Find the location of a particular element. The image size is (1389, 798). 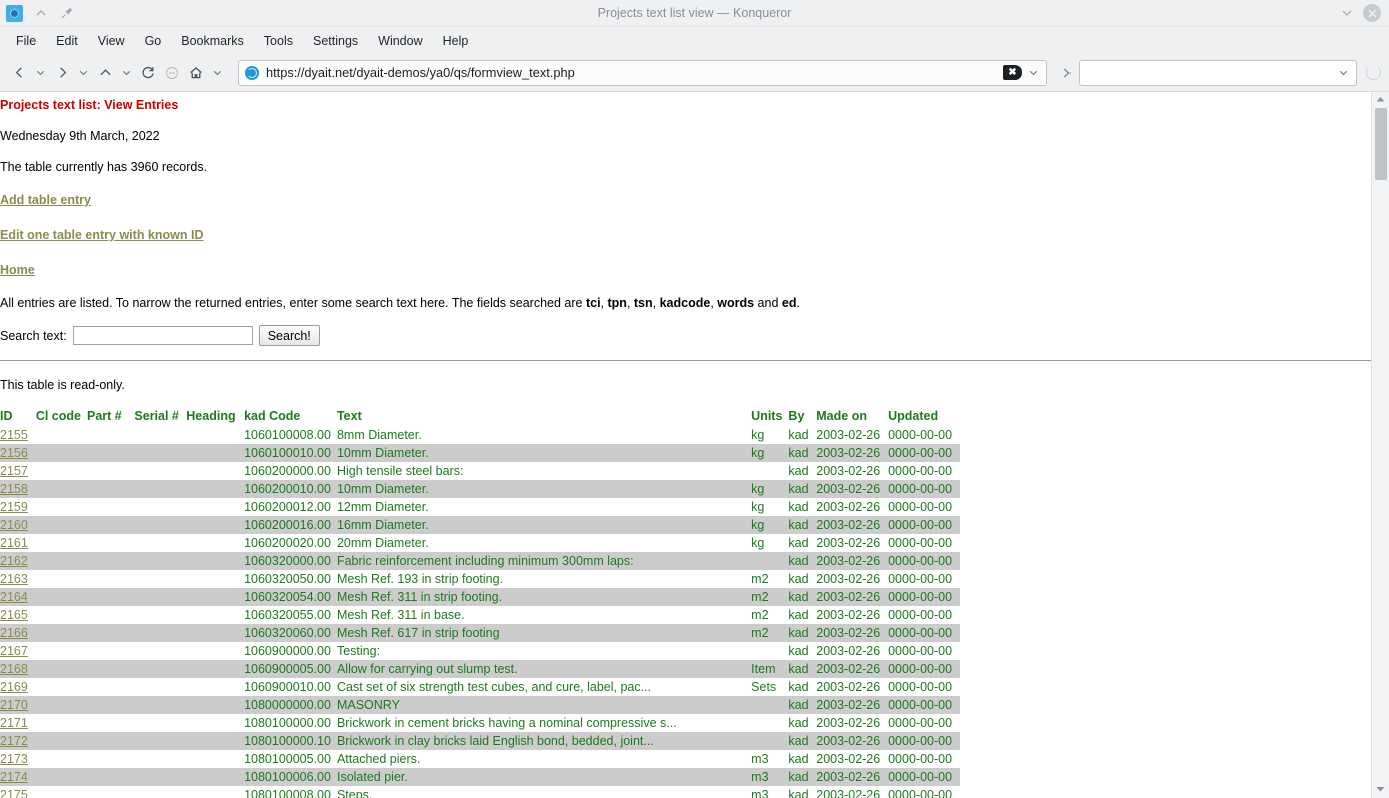

cell-id: 2158 is located at coordinates (18, 489).